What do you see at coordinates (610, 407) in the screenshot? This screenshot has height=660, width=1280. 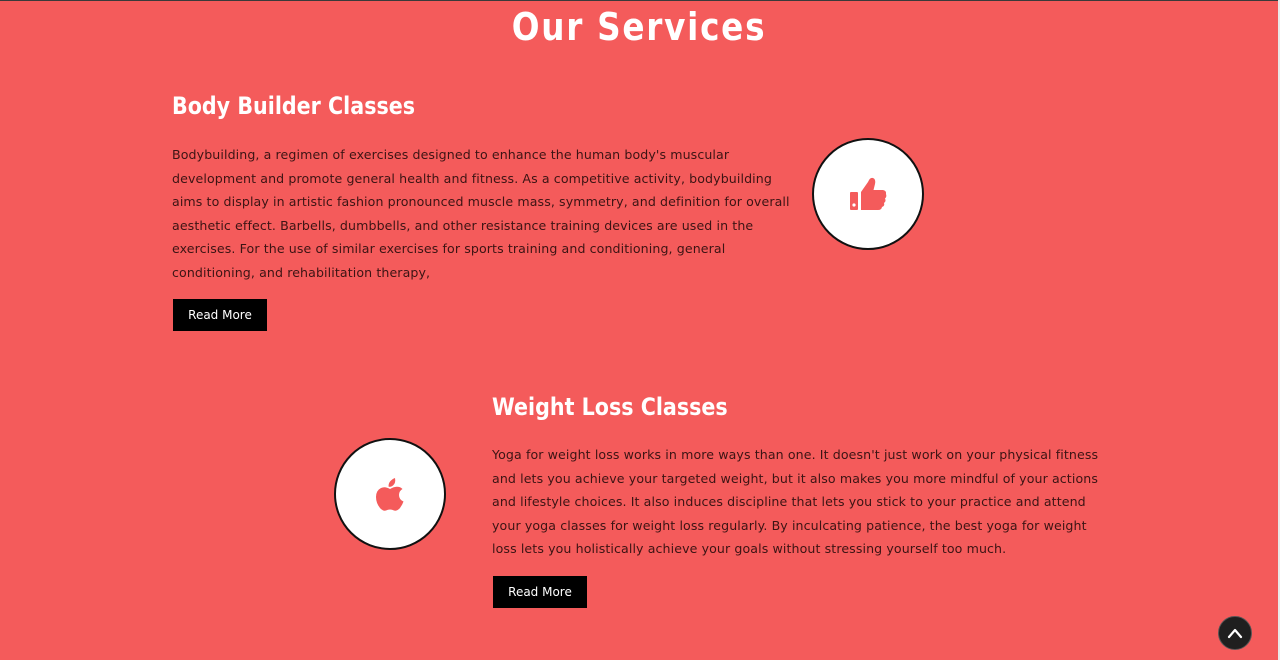 I see `service-title: Weight Loss Classes` at bounding box center [610, 407].